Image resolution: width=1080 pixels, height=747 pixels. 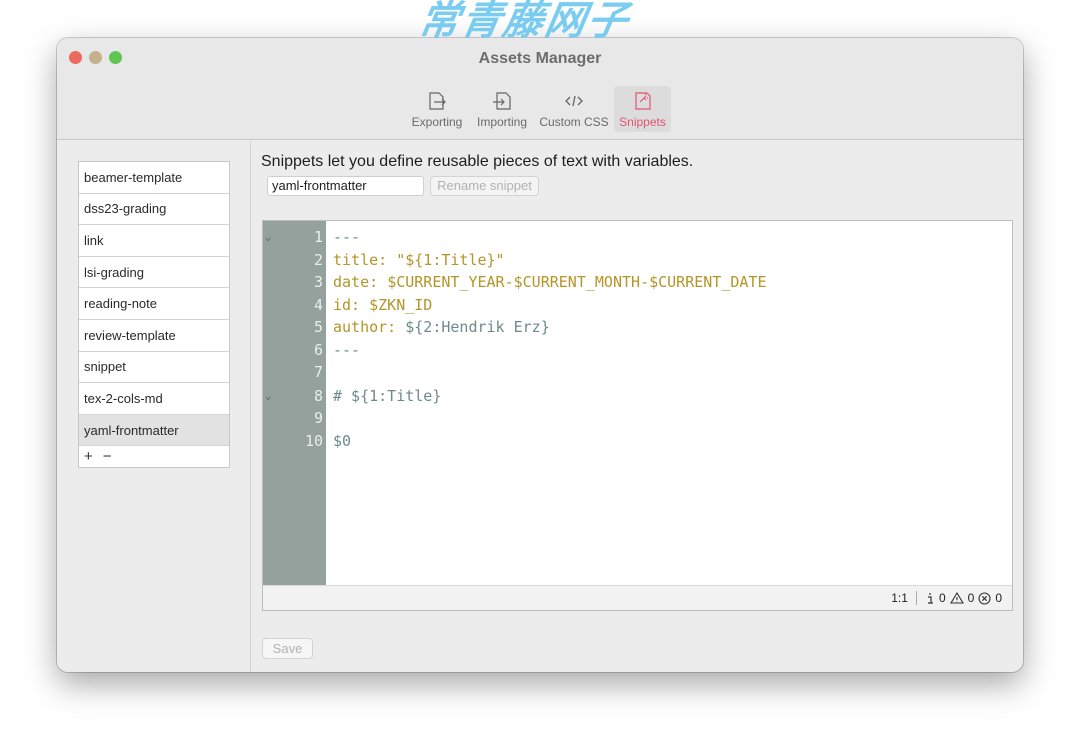 I want to click on code-line: 4 id: $ZKN_ID, so click(x=637, y=305).